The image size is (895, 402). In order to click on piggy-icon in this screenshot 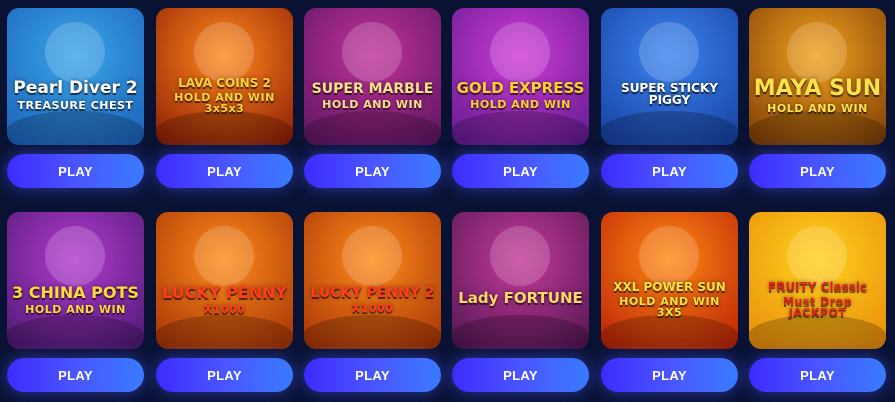, I will do `click(669, 83)`.